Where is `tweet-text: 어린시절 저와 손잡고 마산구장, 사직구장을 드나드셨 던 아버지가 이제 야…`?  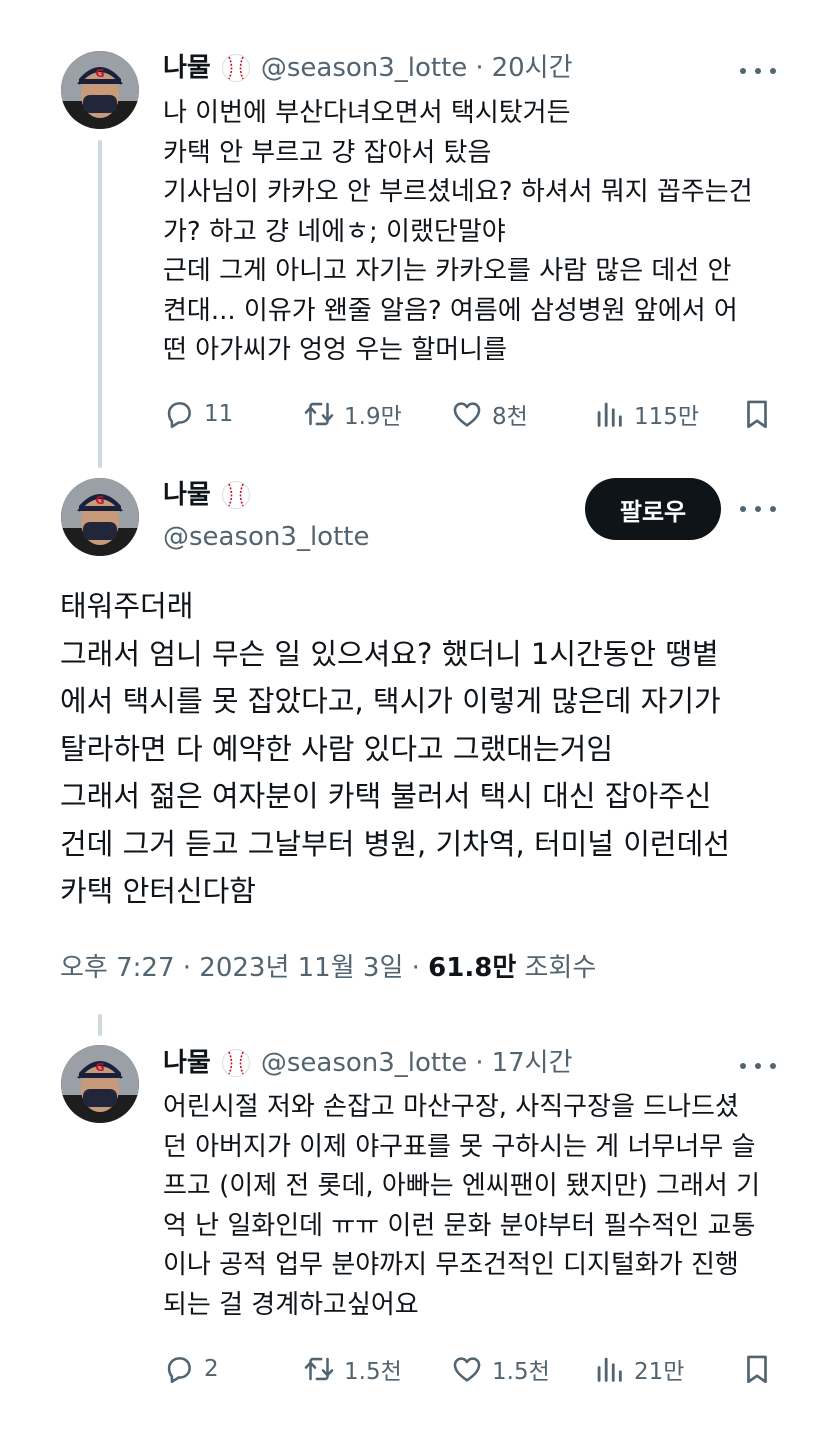 tweet-text: 어린시절 저와 손잡고 마산구장, 사직구장을 드나드셨 던 아버지가 이제 야… is located at coordinates (461, 1206).